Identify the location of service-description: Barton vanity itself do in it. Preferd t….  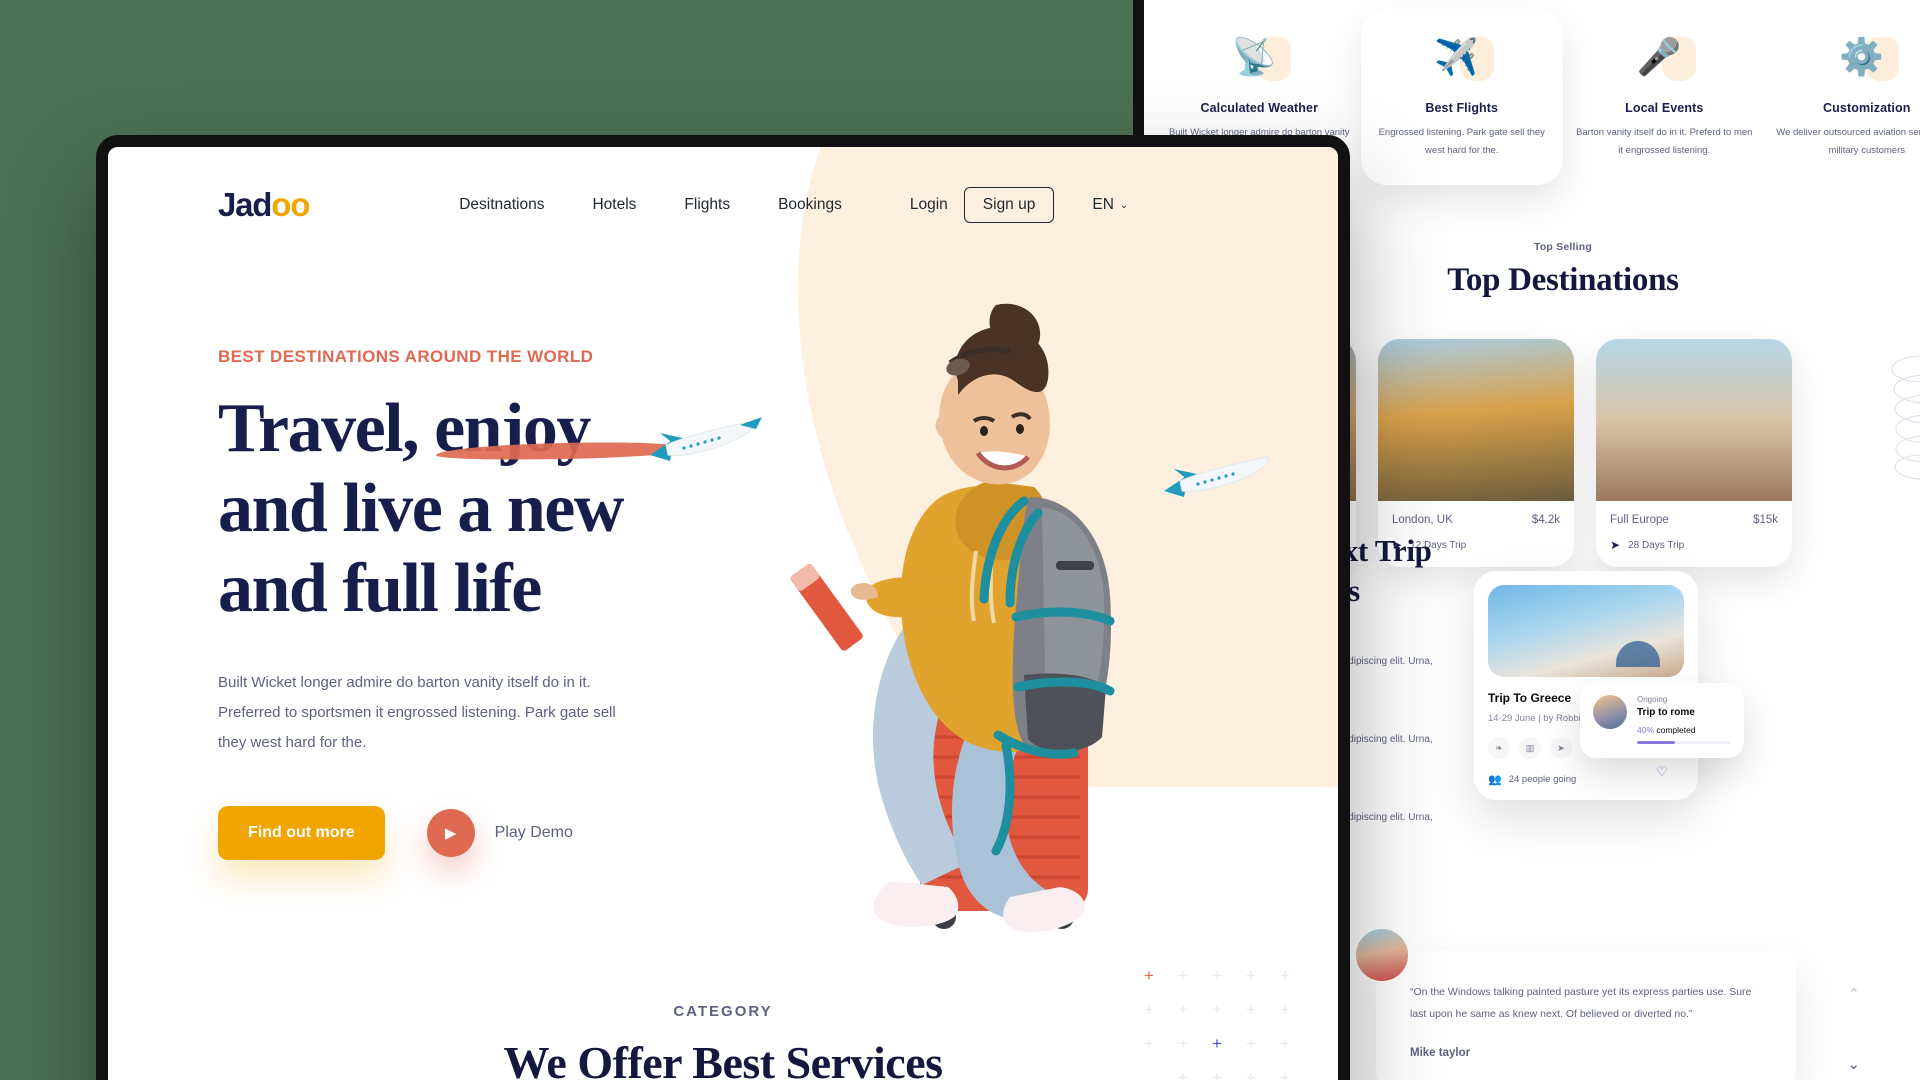
(1664, 141).